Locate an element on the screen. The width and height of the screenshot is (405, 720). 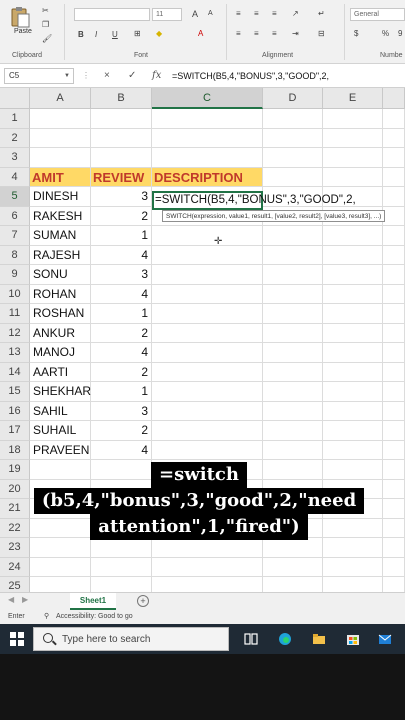
accessibility-status: Accessibility: Good to go is located at coordinates (94, 617).